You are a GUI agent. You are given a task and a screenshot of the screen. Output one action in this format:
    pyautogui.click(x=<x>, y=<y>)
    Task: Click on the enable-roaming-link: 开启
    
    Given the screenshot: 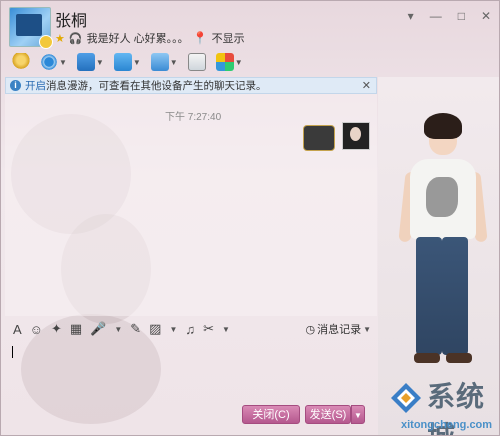 What is the action you would take?
    pyautogui.click(x=35, y=85)
    